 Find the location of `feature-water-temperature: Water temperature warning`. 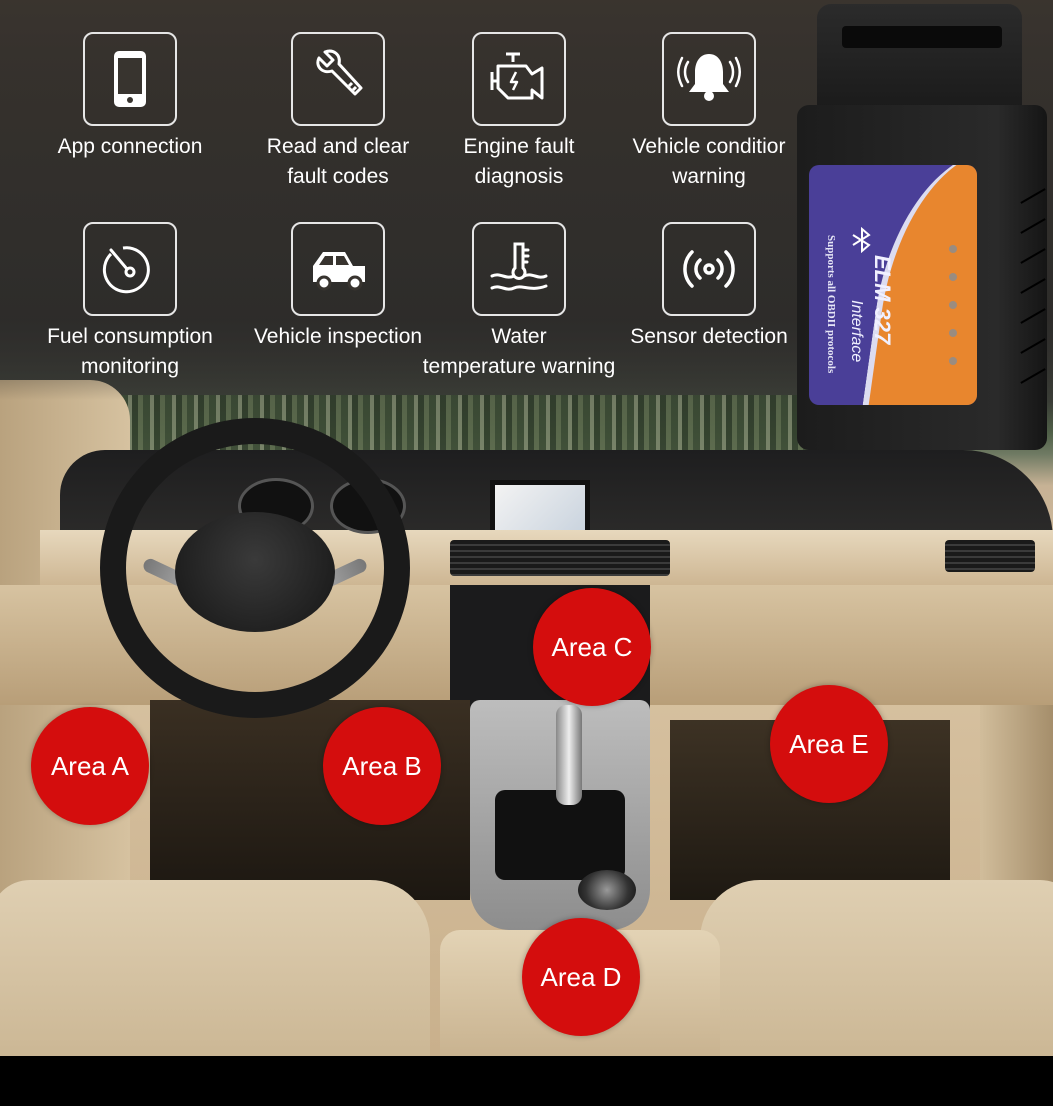

feature-water-temperature: Water temperature warning is located at coordinates (519, 302).